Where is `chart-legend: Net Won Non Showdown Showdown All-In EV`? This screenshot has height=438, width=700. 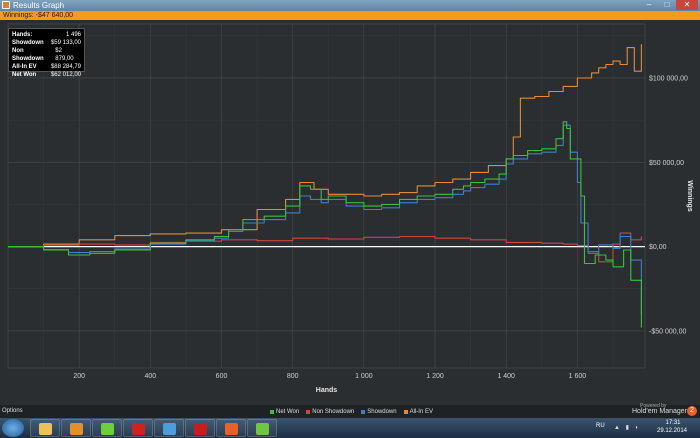 chart-legend: Net Won Non Showdown Showdown All-In EV is located at coordinates (351, 412).